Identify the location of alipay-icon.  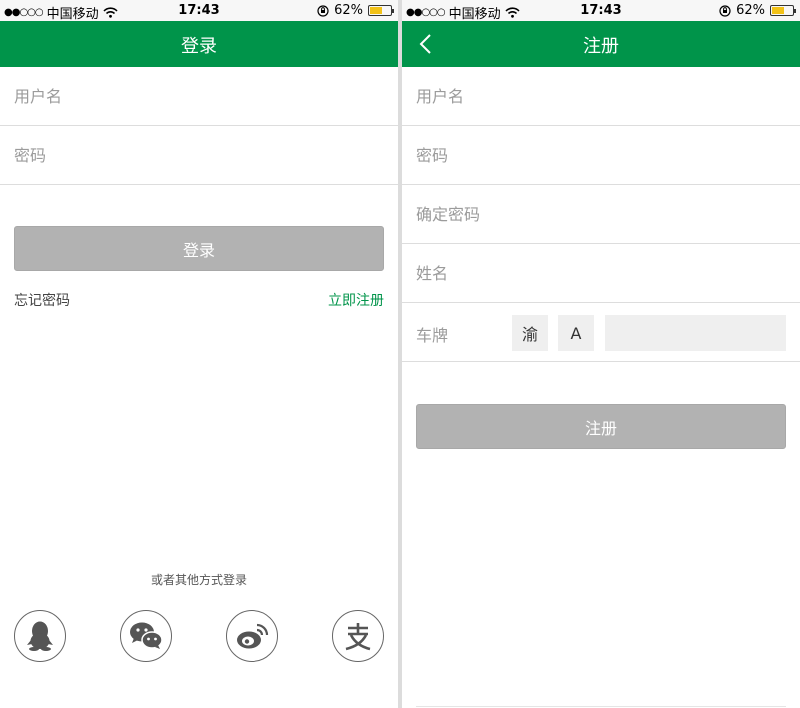
(358, 637).